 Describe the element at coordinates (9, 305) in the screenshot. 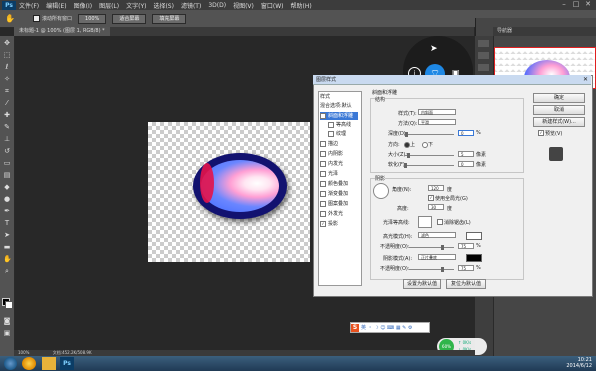

I see `background-color` at that location.